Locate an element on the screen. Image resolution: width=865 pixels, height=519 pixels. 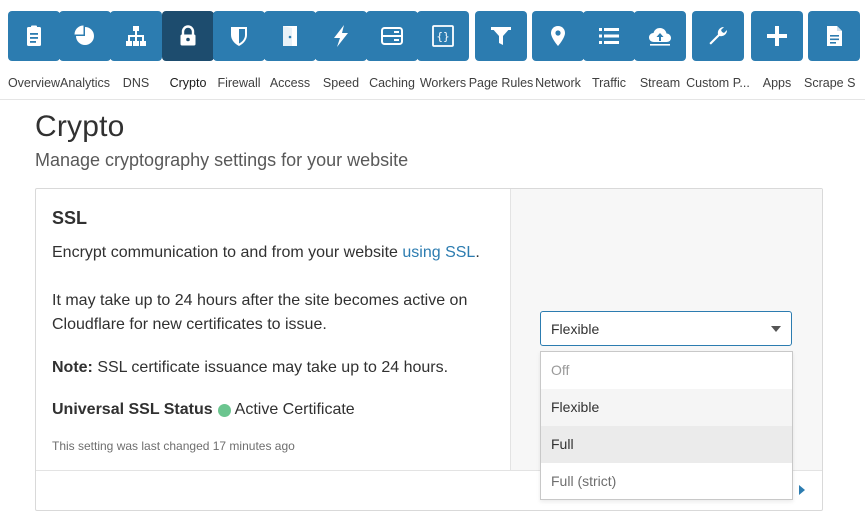
location-pin-icon is located at coordinates (558, 36).